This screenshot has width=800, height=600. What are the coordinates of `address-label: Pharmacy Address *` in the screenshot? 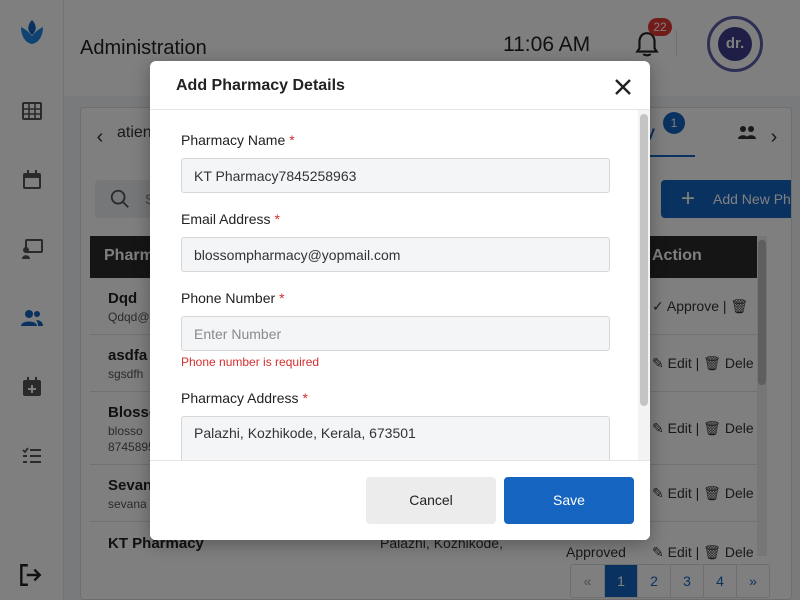 It's located at (244, 398).